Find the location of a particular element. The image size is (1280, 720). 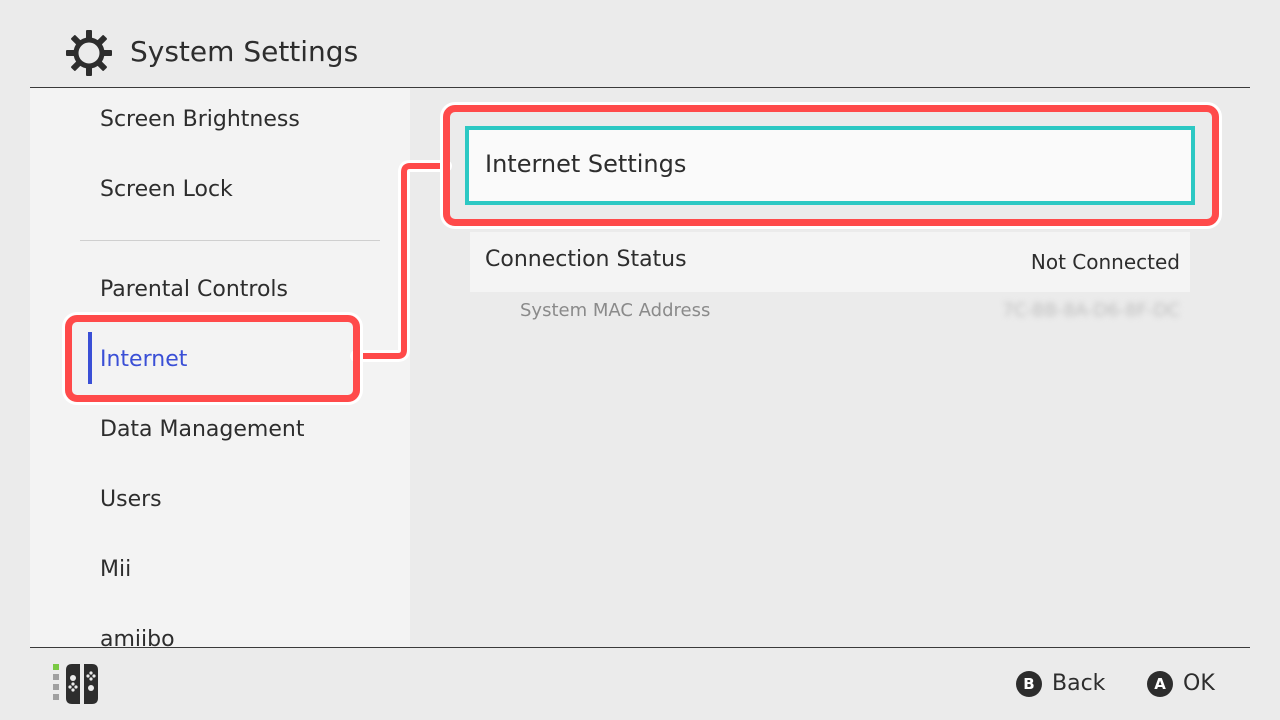

joy-con-icon is located at coordinates (75, 684).